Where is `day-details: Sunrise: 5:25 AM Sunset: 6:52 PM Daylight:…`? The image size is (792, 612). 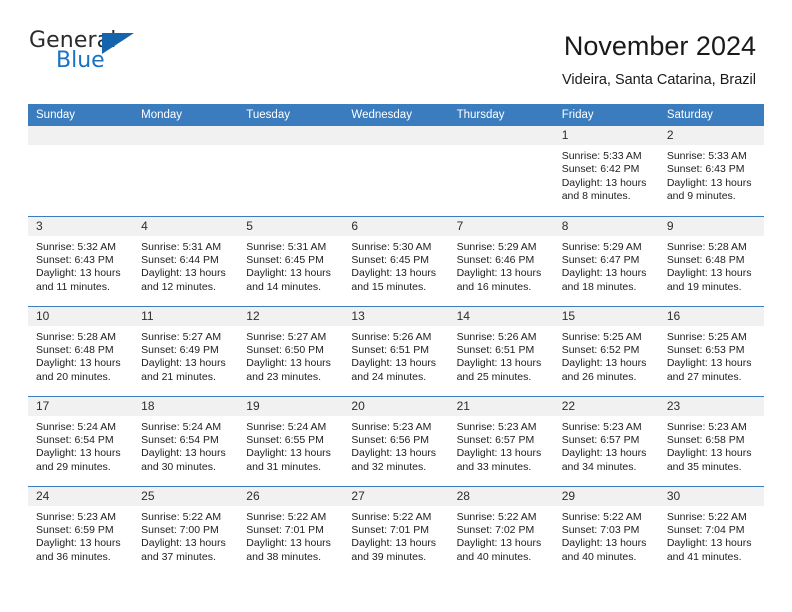 day-details: Sunrise: 5:25 AM Sunset: 6:52 PM Daylight:… is located at coordinates (606, 355).